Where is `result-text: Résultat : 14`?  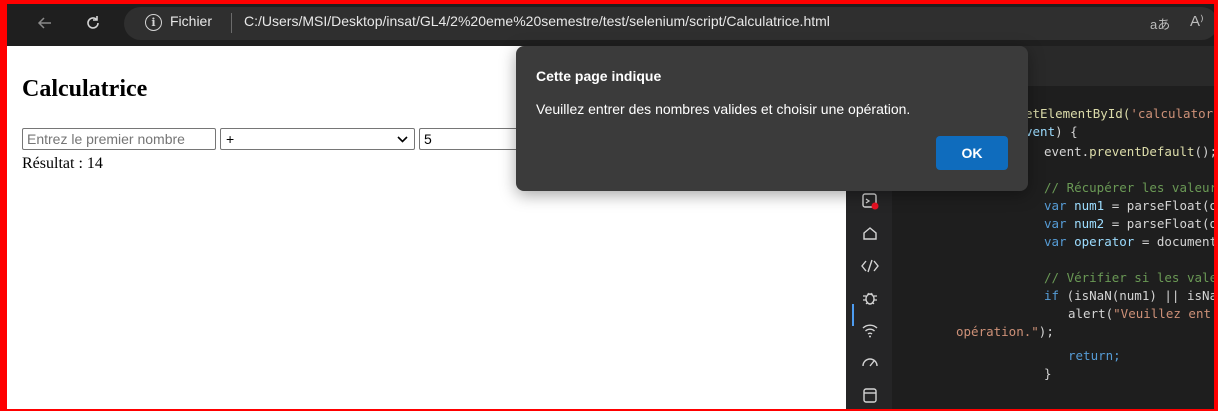 result-text: Résultat : 14 is located at coordinates (62, 163).